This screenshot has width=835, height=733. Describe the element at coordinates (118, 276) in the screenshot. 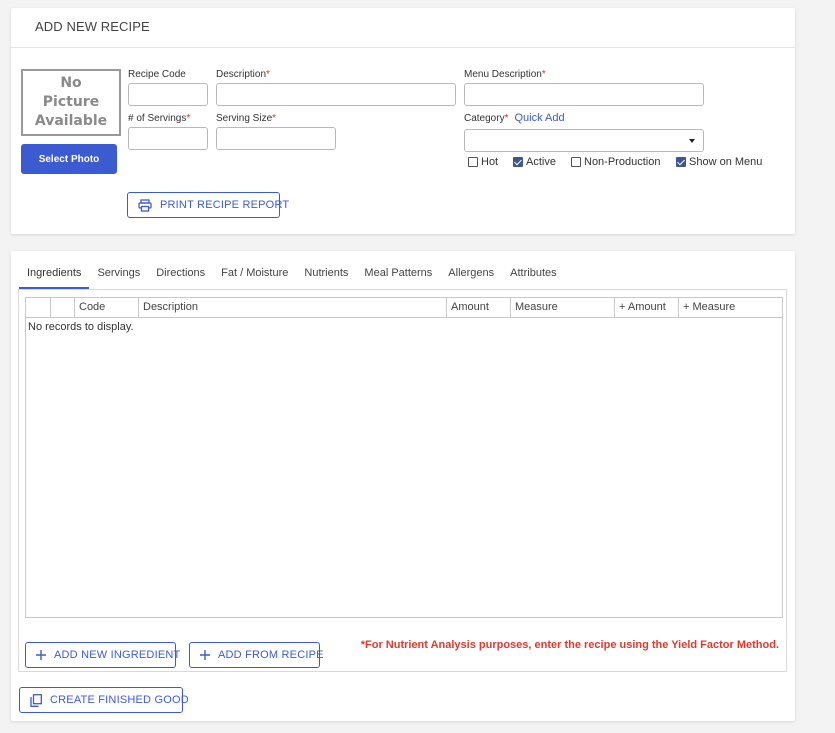

I see `tab-servings: Servings` at that location.